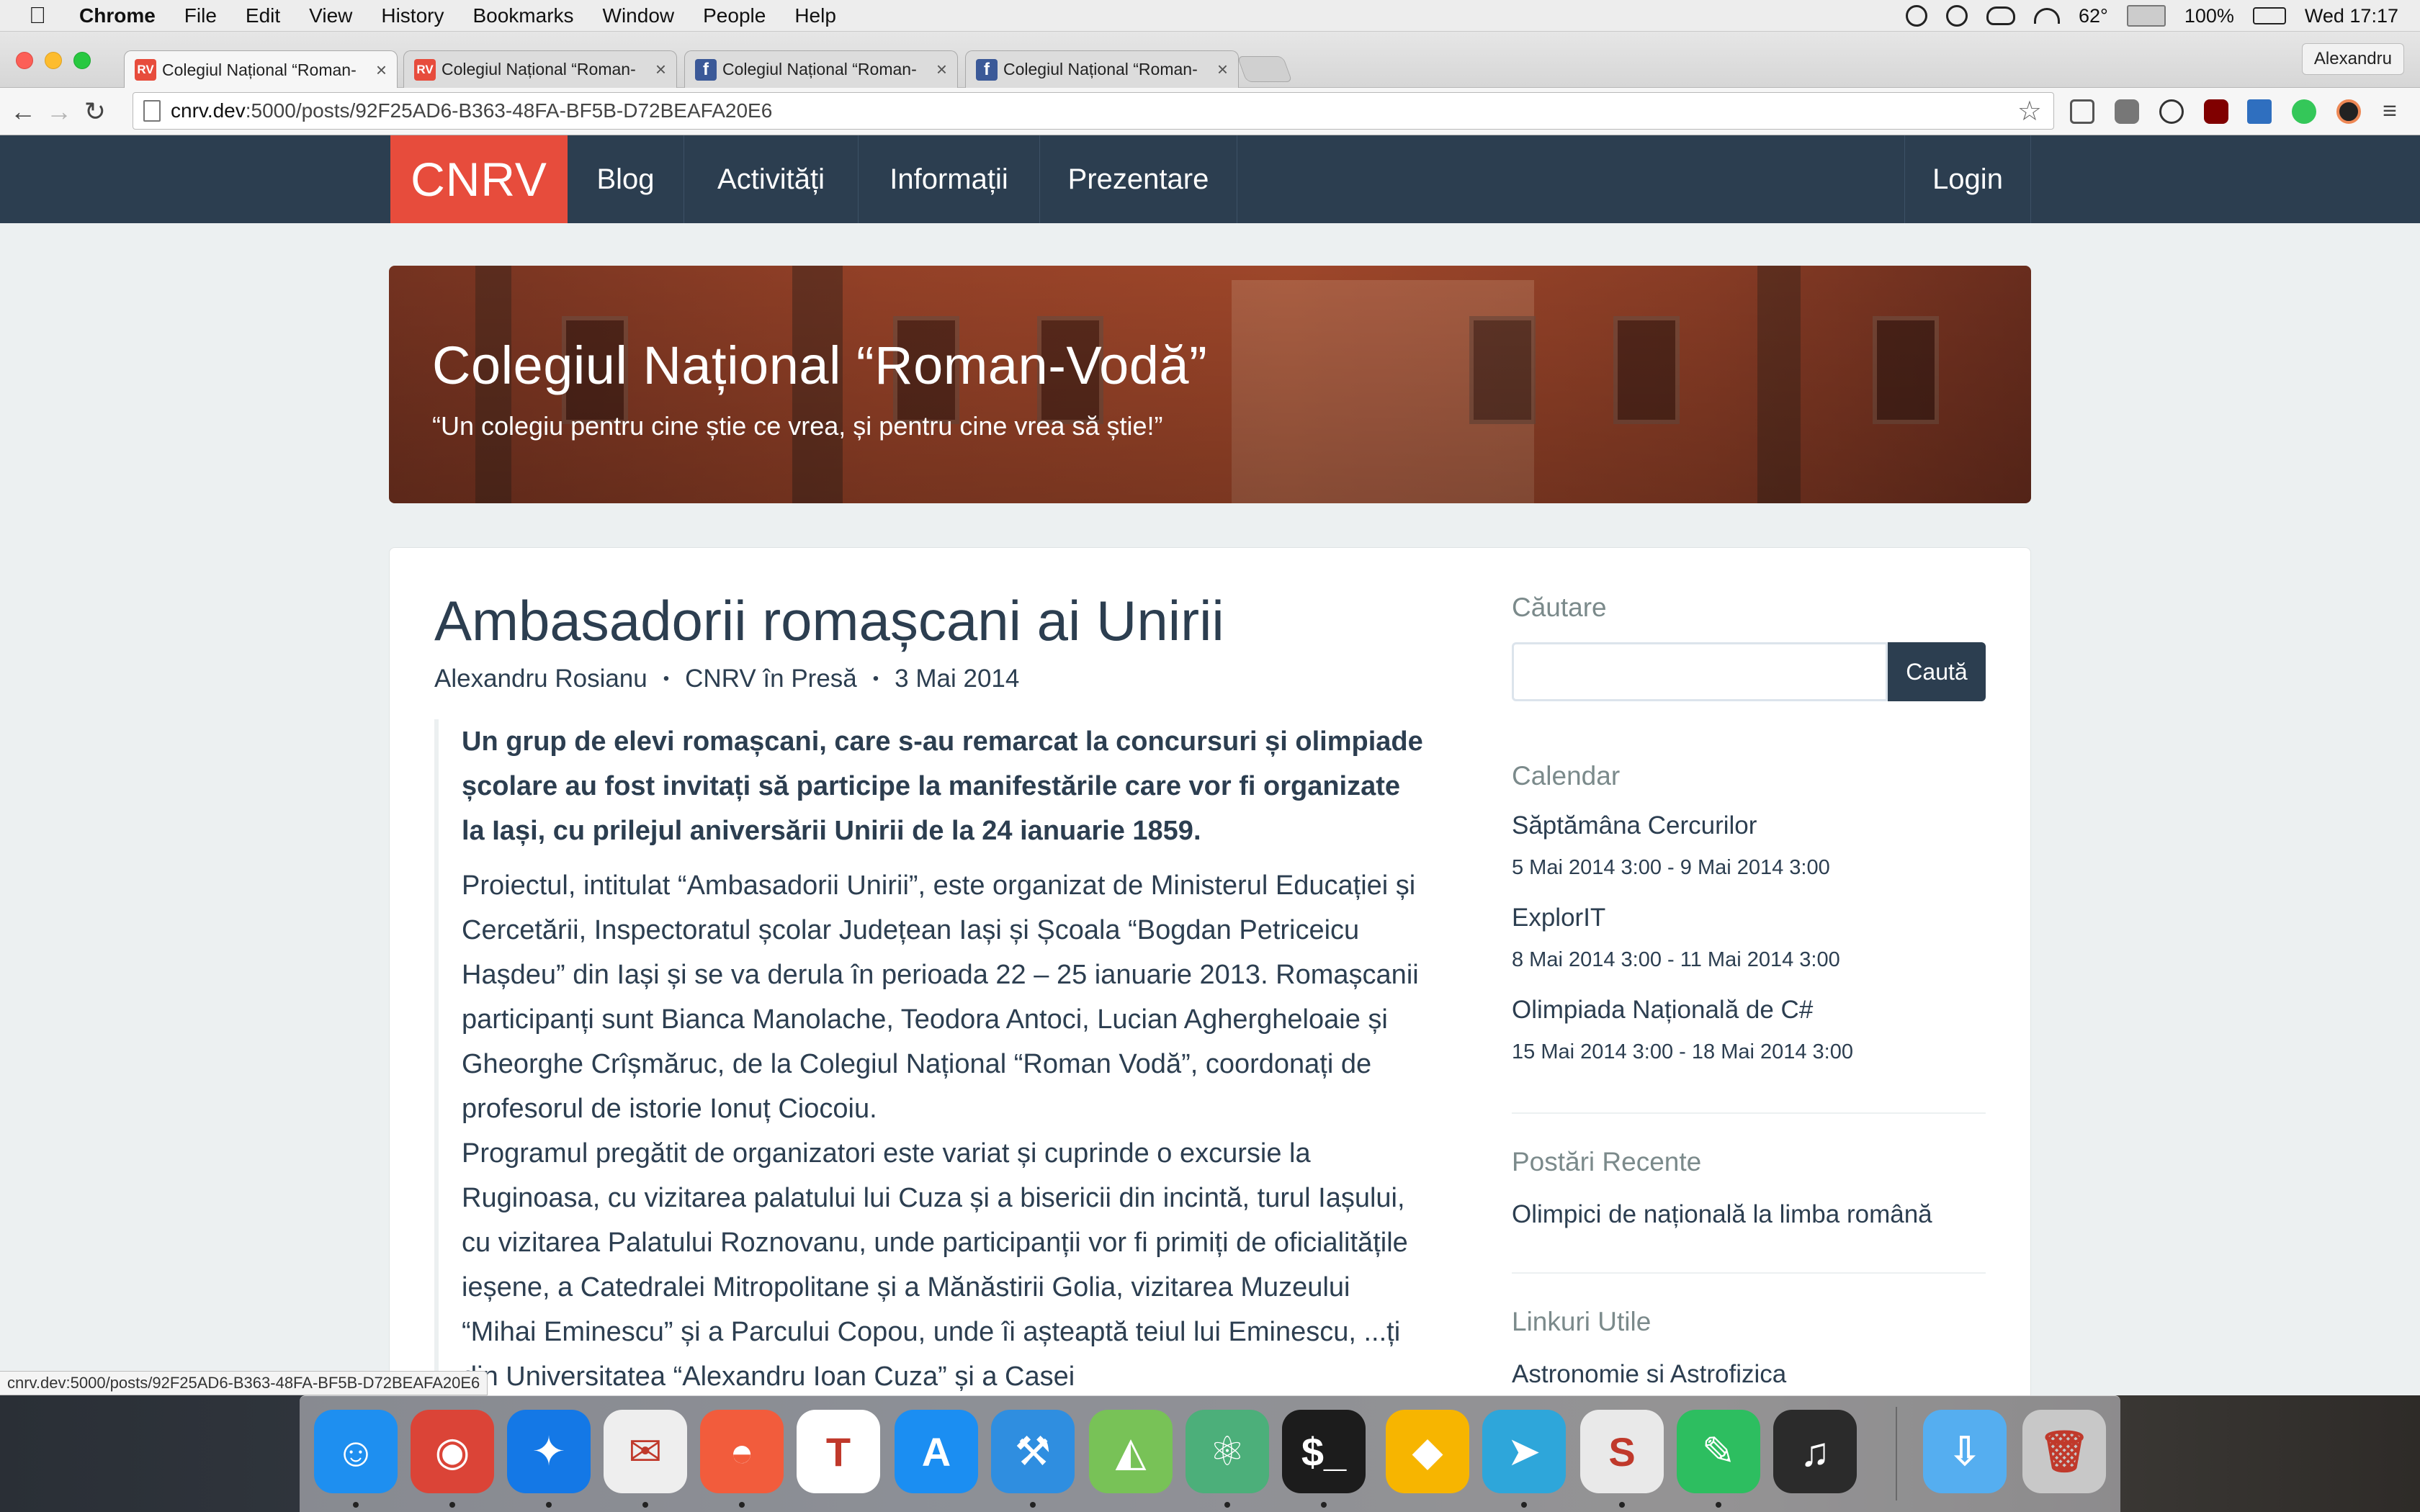  Describe the element at coordinates (59, 111) in the screenshot. I see `forward-arrow-icon: →` at that location.